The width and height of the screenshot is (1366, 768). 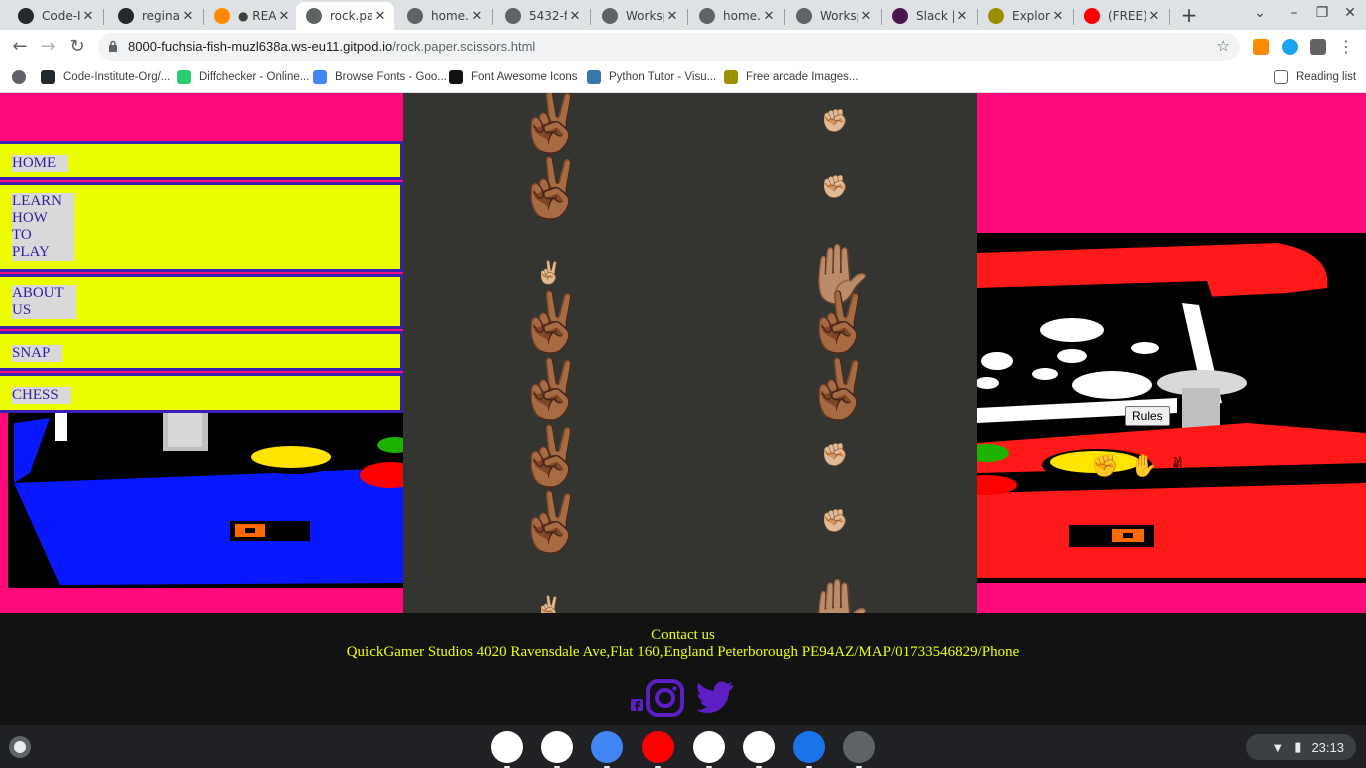 I want to click on tab-label: reginaldc, so click(x=161, y=16).